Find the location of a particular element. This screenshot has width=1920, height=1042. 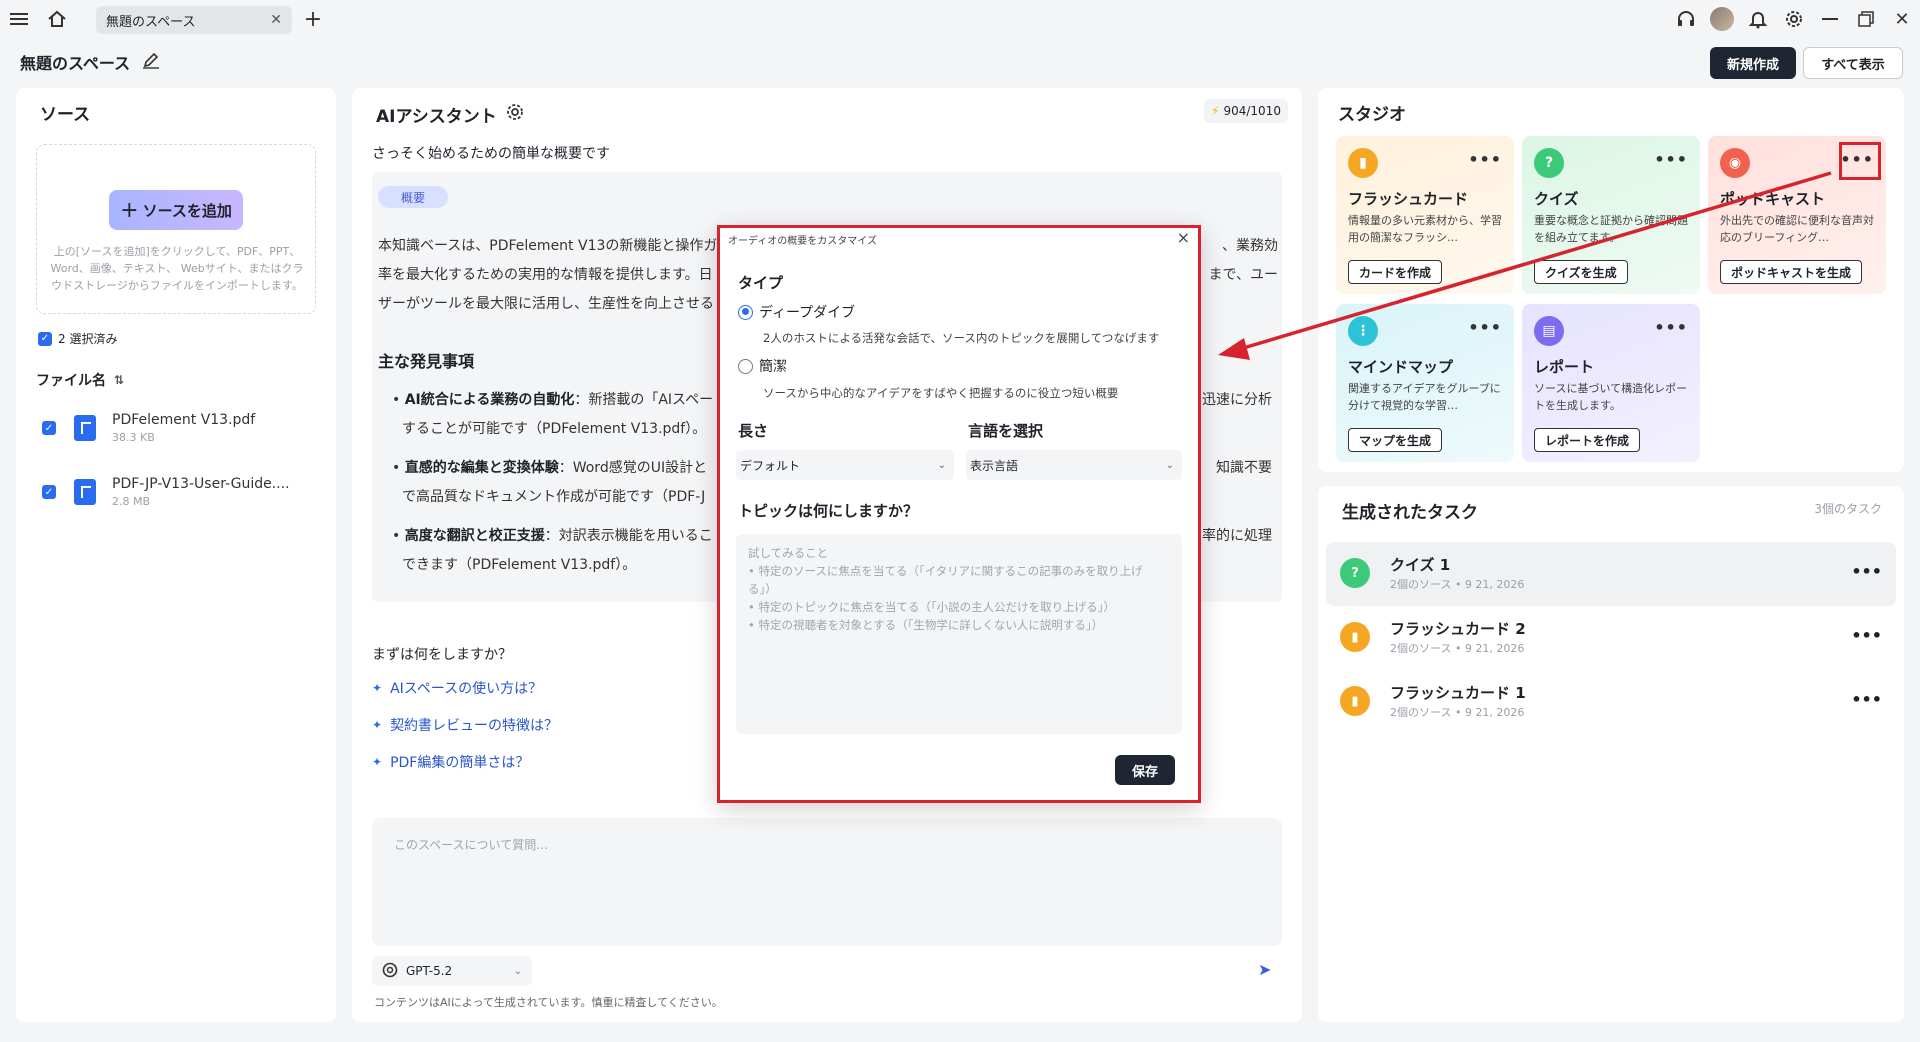

new-button: 新規作成 is located at coordinates (1753, 63).